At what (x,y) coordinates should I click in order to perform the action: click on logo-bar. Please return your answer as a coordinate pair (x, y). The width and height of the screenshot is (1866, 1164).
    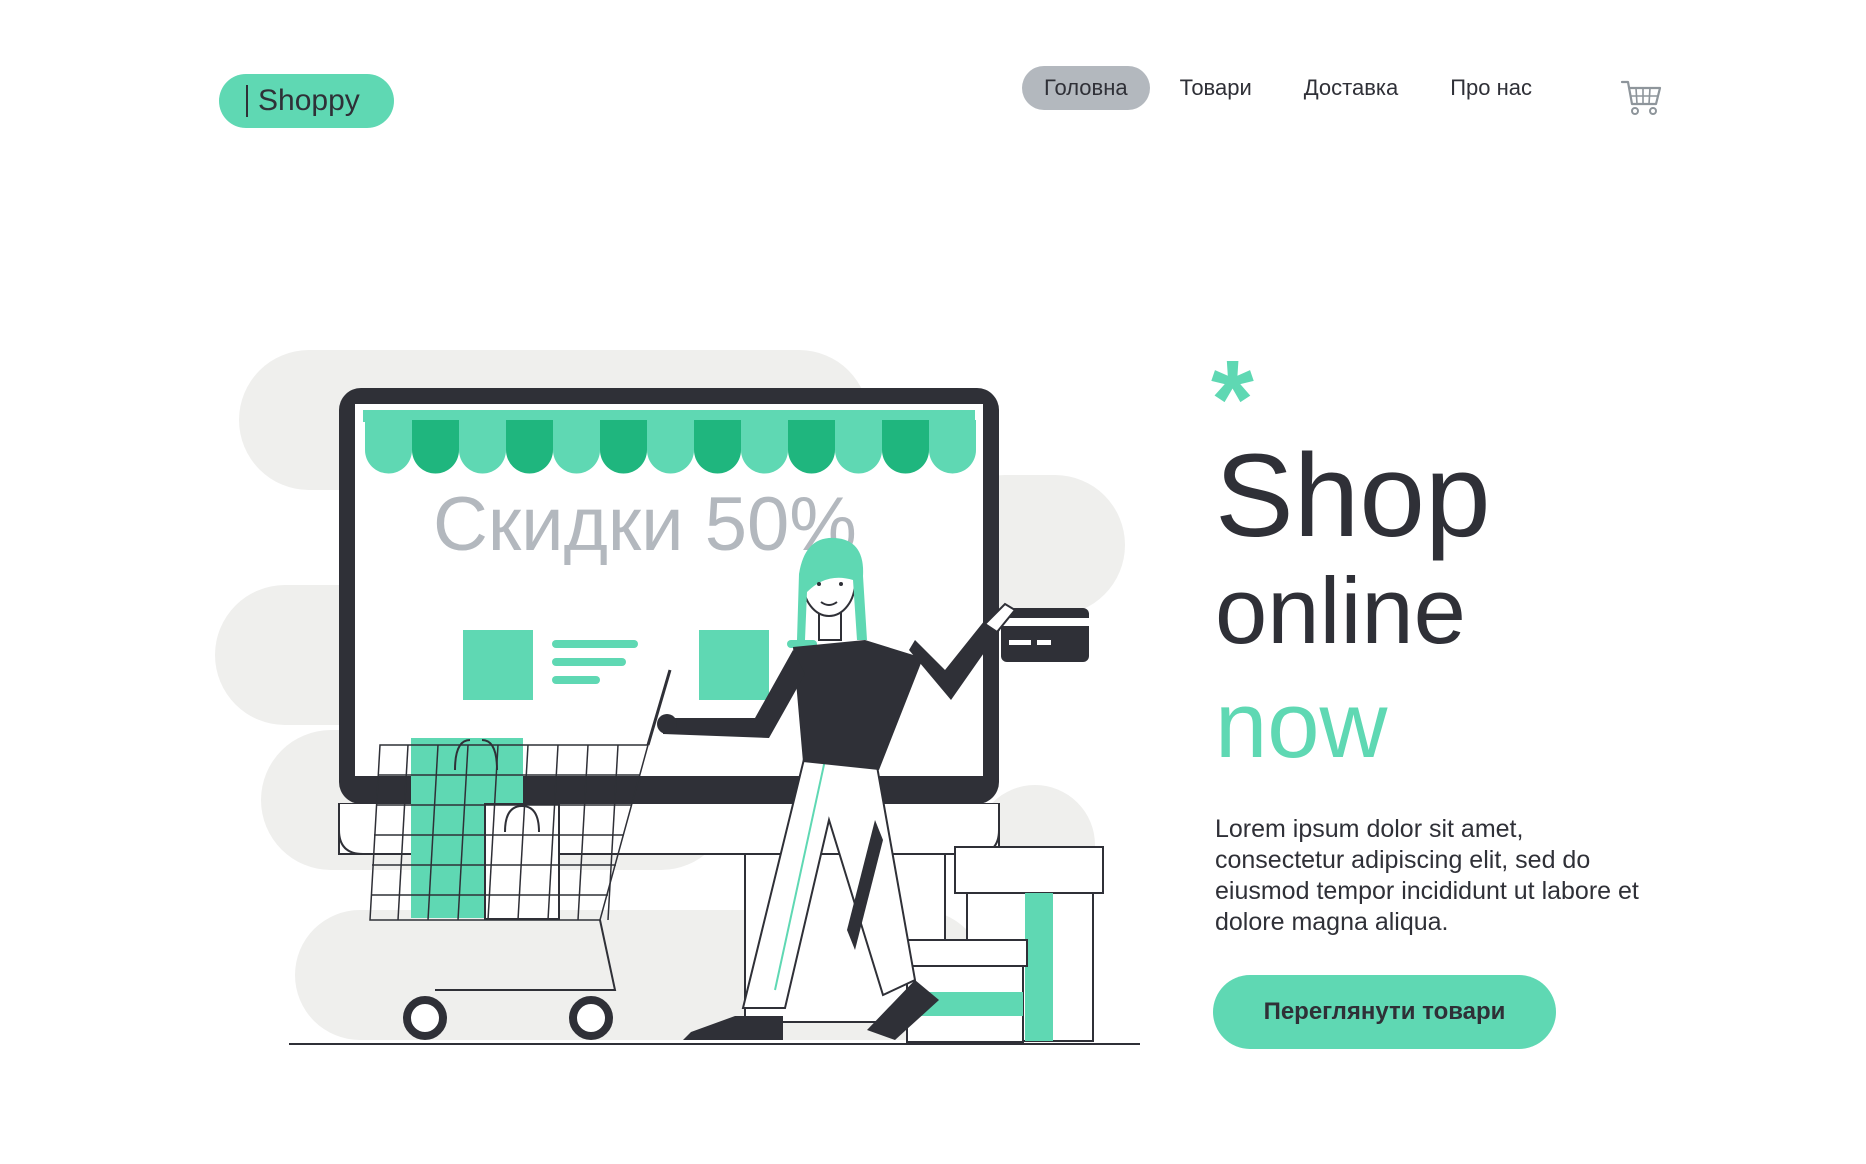
    Looking at the image, I should click on (247, 101).